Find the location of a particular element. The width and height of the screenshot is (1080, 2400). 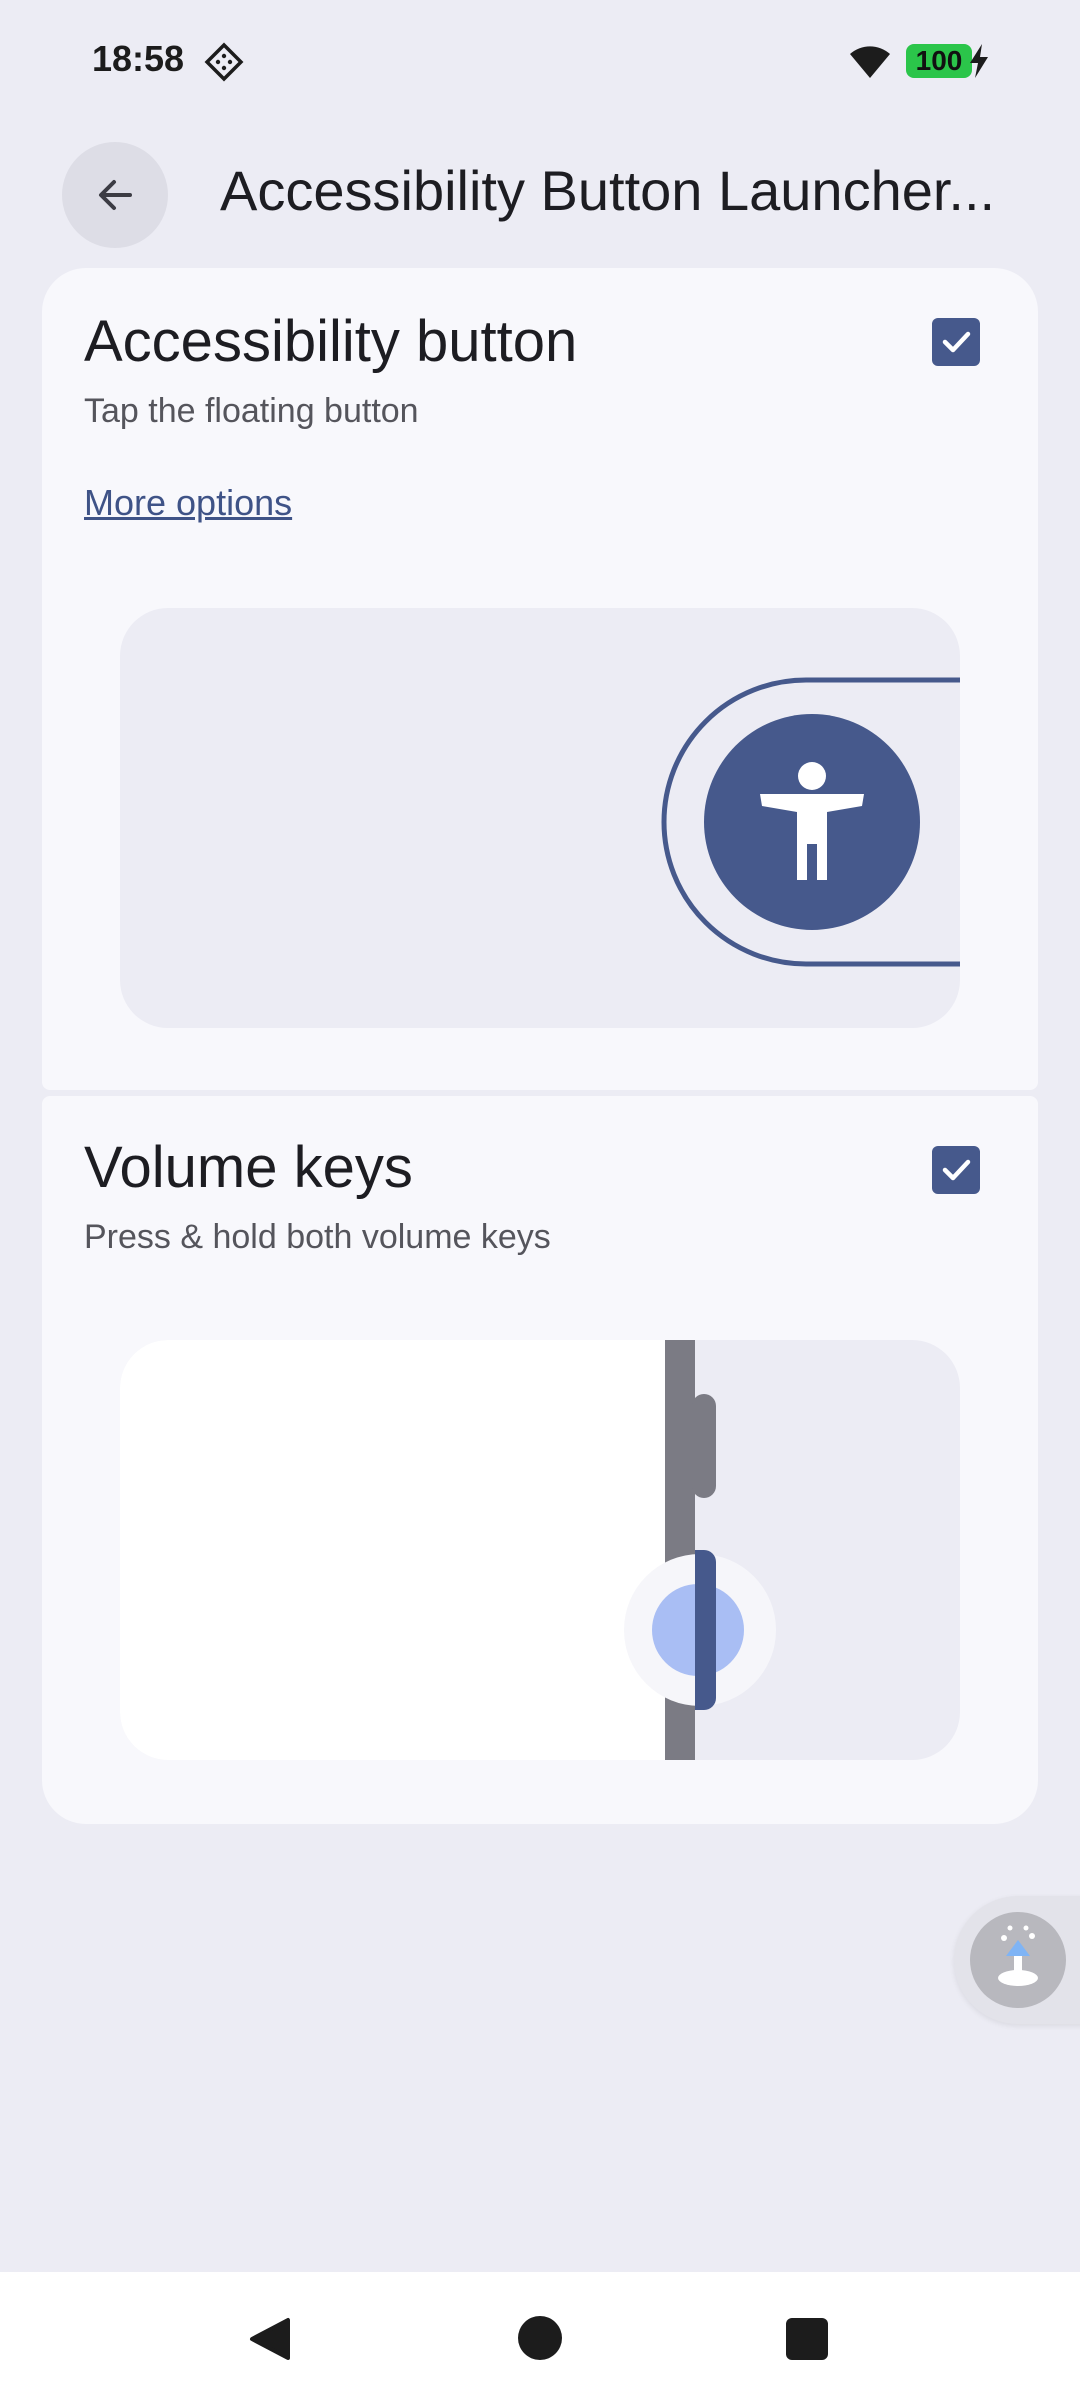

back-button is located at coordinates (115, 195).